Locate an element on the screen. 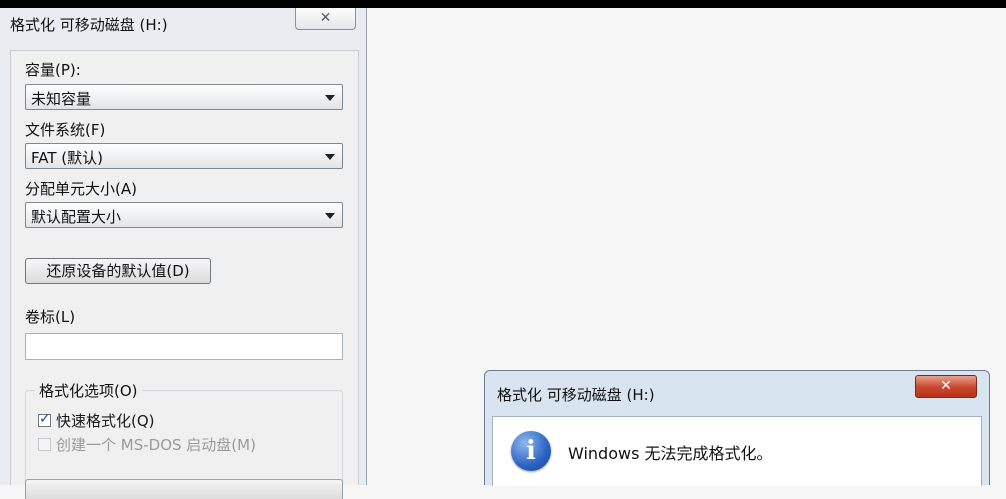 Image resolution: width=1006 pixels, height=499 pixels. checkmark-icon: ✓ is located at coordinates (45, 419).